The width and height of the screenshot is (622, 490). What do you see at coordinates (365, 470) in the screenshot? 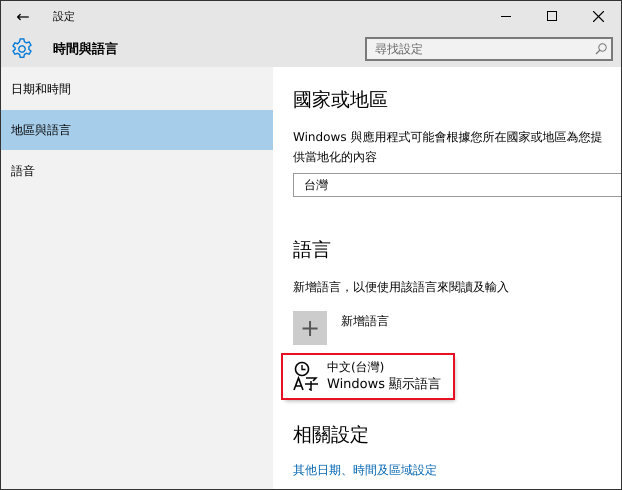
I see `settings-link: 其他日期、時間及區域設定` at bounding box center [365, 470].